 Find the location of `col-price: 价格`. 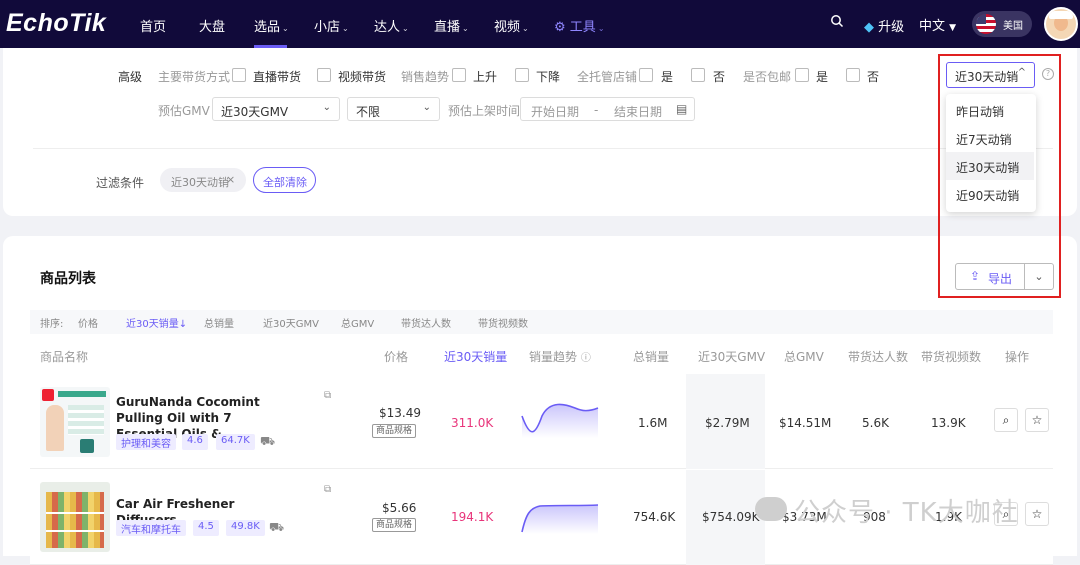

col-price: 价格 is located at coordinates (396, 356).